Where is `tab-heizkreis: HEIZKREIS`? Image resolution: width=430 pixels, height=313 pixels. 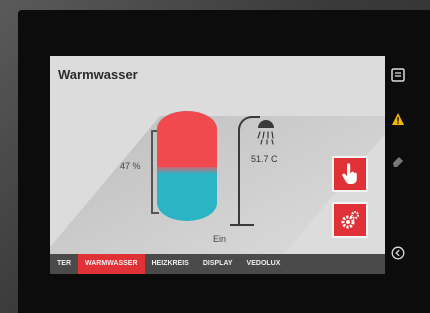
tab-heizkreis: HEIZKREIS is located at coordinates (170, 264).